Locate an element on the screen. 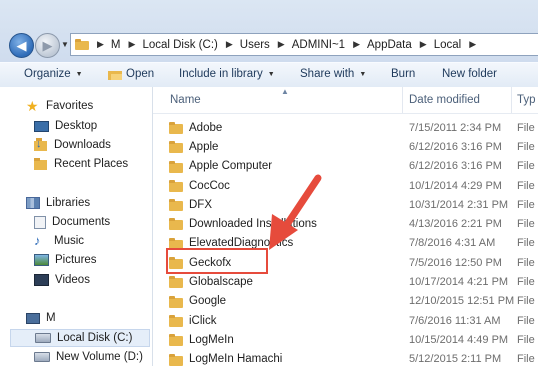  annotation-arrow-icon is located at coordinates (295, 212).